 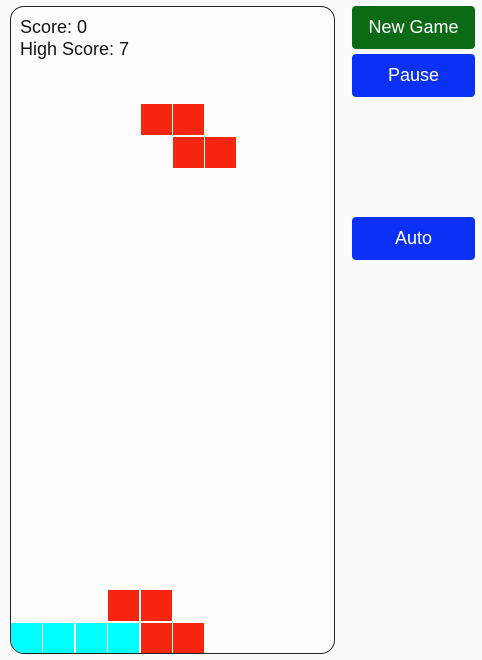 I want to click on new-game-button: New Game, so click(x=413, y=27).